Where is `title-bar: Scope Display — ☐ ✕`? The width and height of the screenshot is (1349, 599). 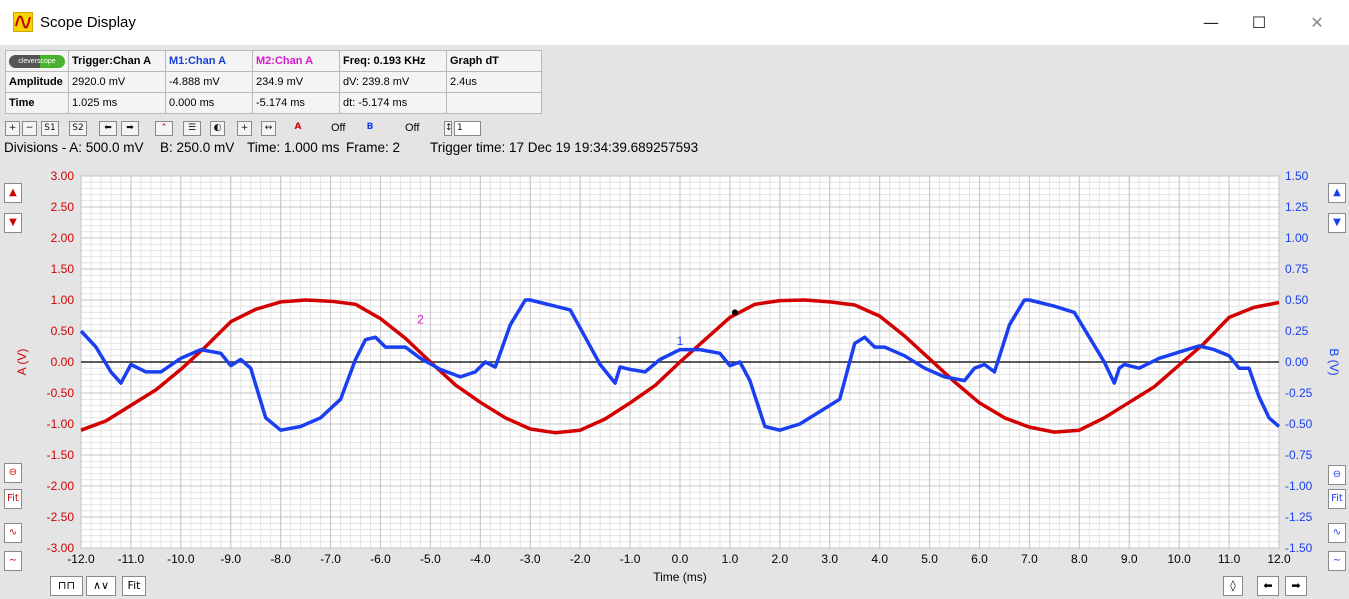
title-bar: Scope Display — ☐ ✕ is located at coordinates (674, 22).